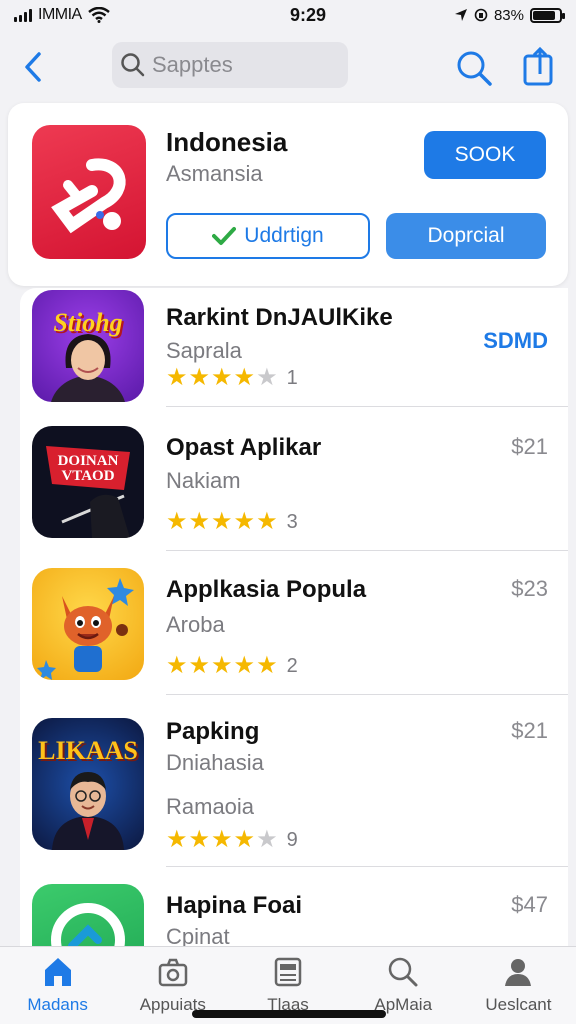 Image resolution: width=576 pixels, height=1024 pixels. I want to click on tab-account: Ueslcant, so click(518, 985).